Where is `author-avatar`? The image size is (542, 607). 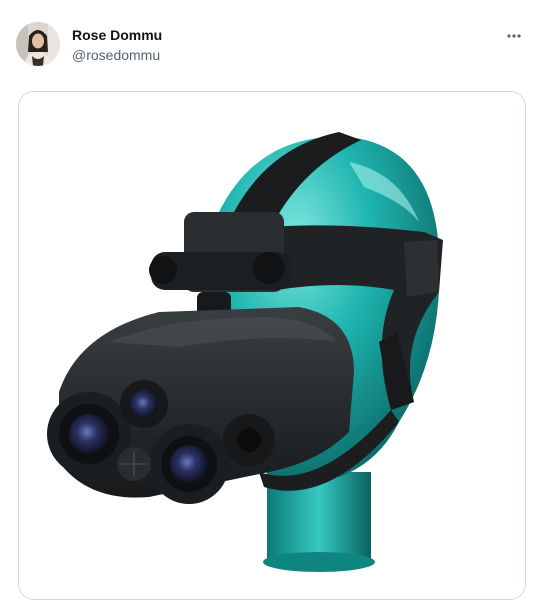
author-avatar is located at coordinates (38, 44).